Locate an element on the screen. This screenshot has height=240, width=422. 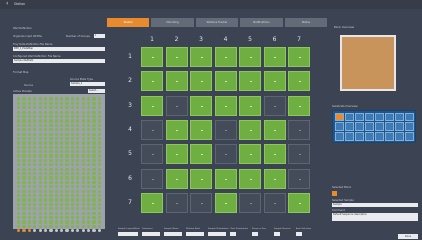
clear-dest-checkbox is located at coordinates (233, 234).